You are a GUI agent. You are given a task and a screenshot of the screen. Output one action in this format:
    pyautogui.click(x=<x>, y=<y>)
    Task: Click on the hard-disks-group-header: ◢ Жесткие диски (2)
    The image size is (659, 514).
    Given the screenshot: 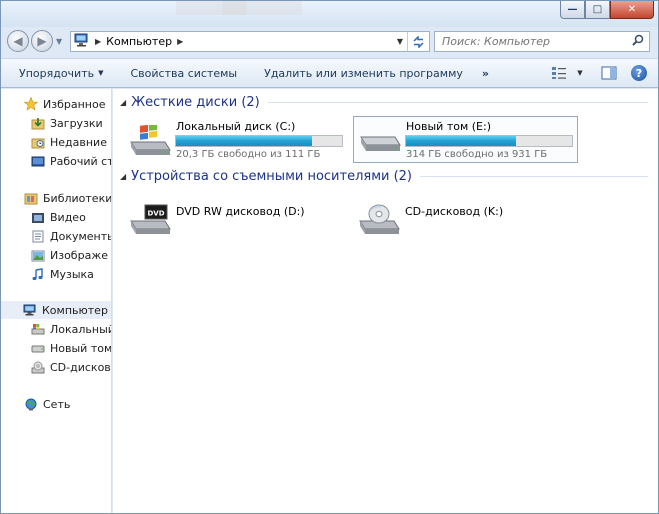 What is the action you would take?
    pyautogui.click(x=384, y=102)
    